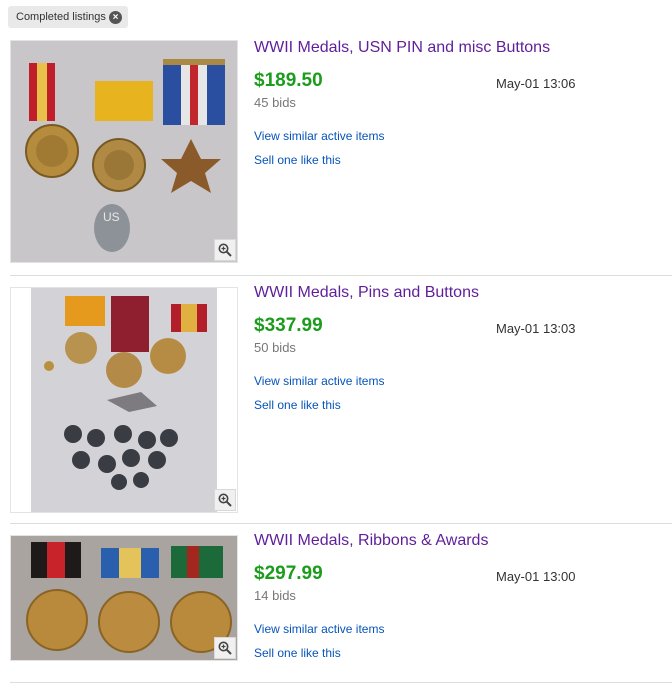 Image resolution: width=672 pixels, height=686 pixels. I want to click on end-date: May-01 13:03, so click(536, 328).